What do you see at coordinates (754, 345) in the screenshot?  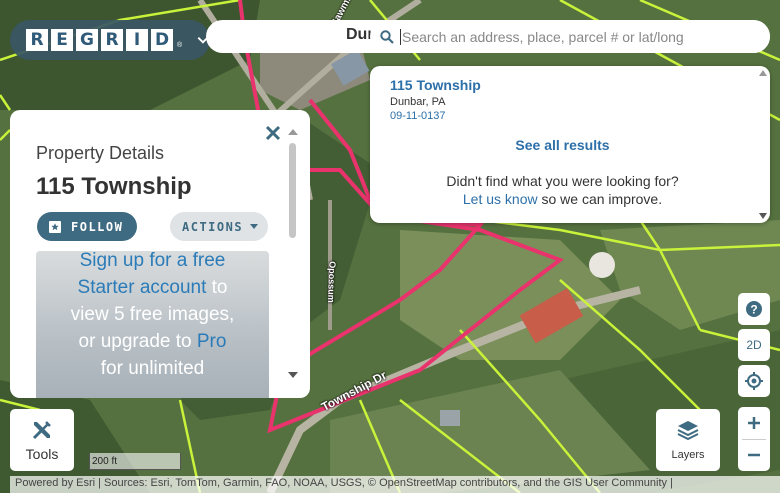 I see `view-mode-toggle: 2D` at bounding box center [754, 345].